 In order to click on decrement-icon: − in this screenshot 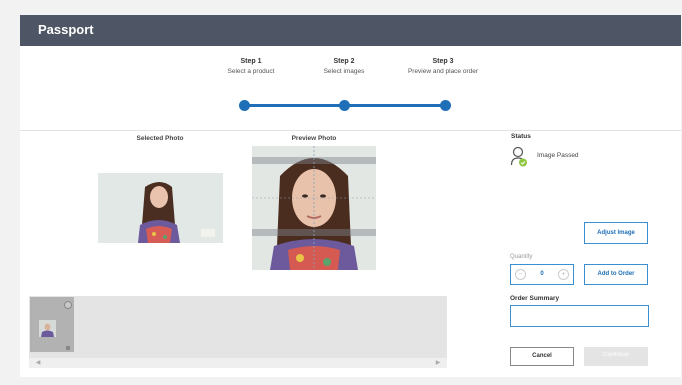, I will do `click(520, 274)`.